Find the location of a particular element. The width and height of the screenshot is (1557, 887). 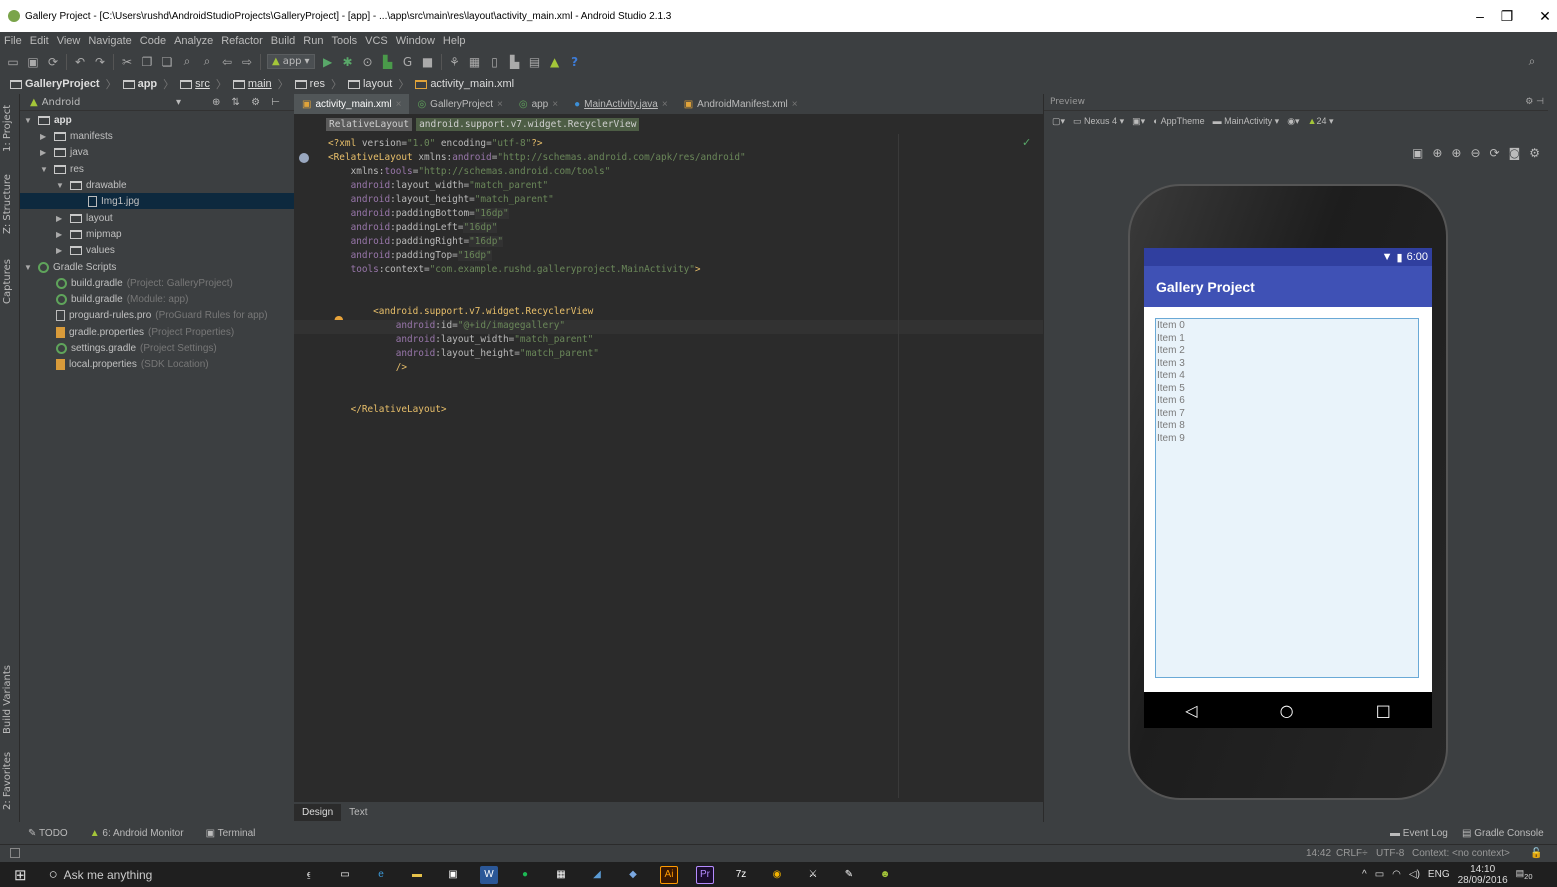

stop-icon: ■ is located at coordinates (428, 62).